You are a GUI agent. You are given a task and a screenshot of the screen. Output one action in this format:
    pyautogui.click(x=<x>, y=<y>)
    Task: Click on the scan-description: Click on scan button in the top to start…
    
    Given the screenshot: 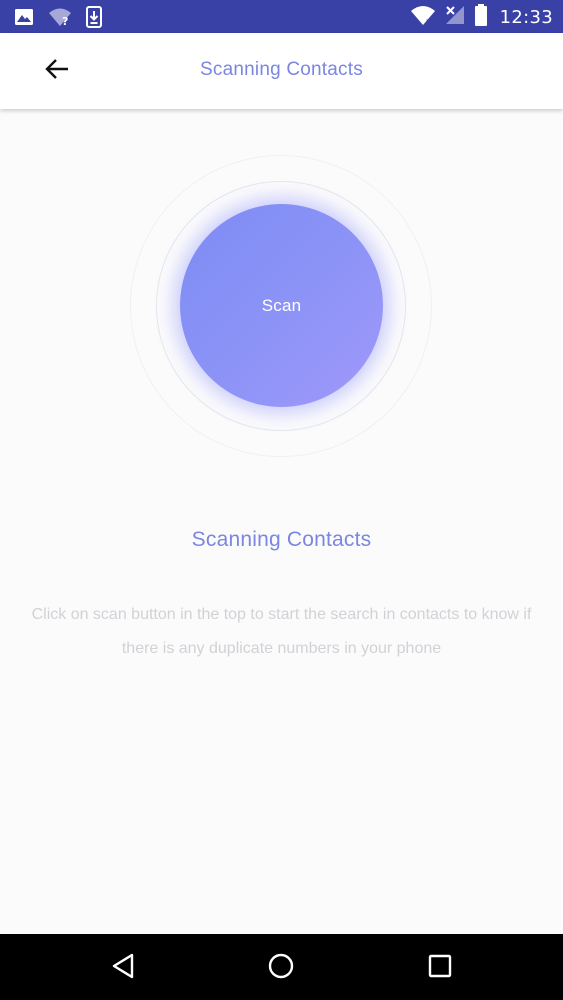 What is the action you would take?
    pyautogui.click(x=281, y=631)
    